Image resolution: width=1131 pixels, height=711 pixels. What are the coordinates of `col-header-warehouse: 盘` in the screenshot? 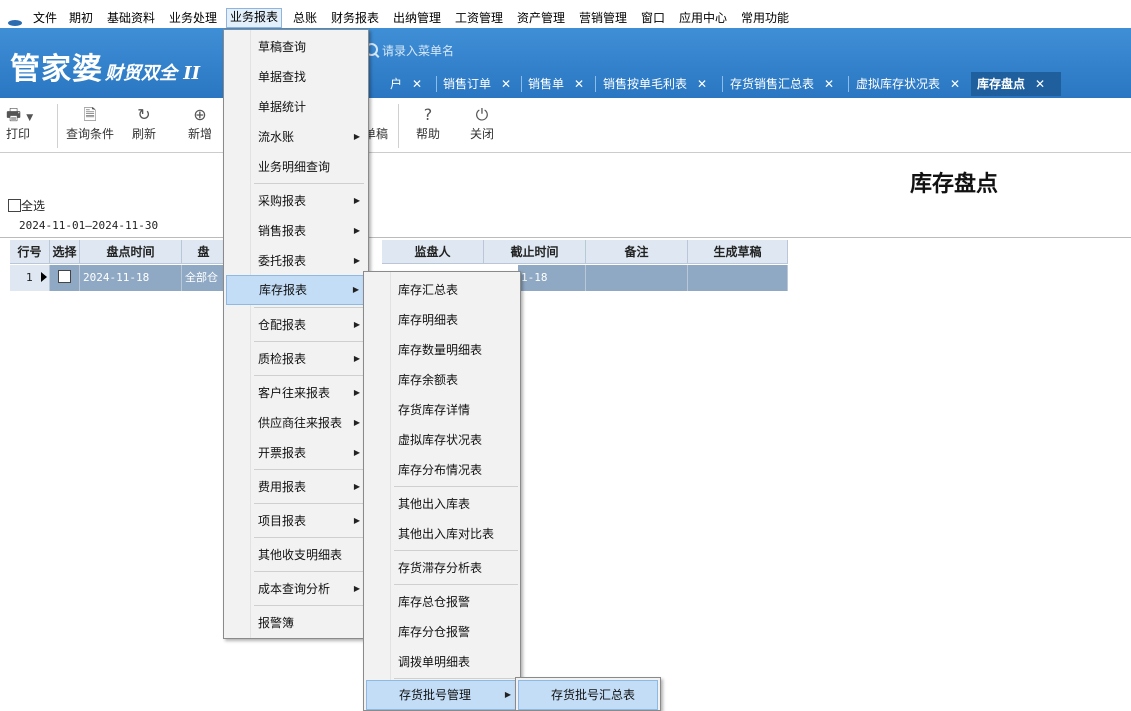 It's located at (204, 252).